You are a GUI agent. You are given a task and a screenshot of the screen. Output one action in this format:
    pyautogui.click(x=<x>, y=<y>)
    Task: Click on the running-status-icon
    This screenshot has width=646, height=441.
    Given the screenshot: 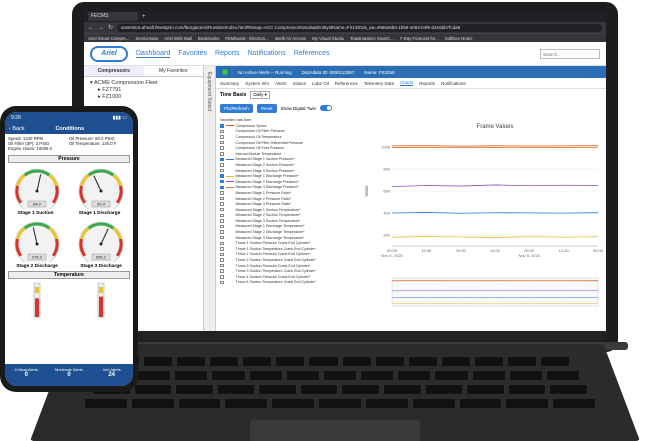 What is the action you would take?
    pyautogui.click(x=225, y=72)
    